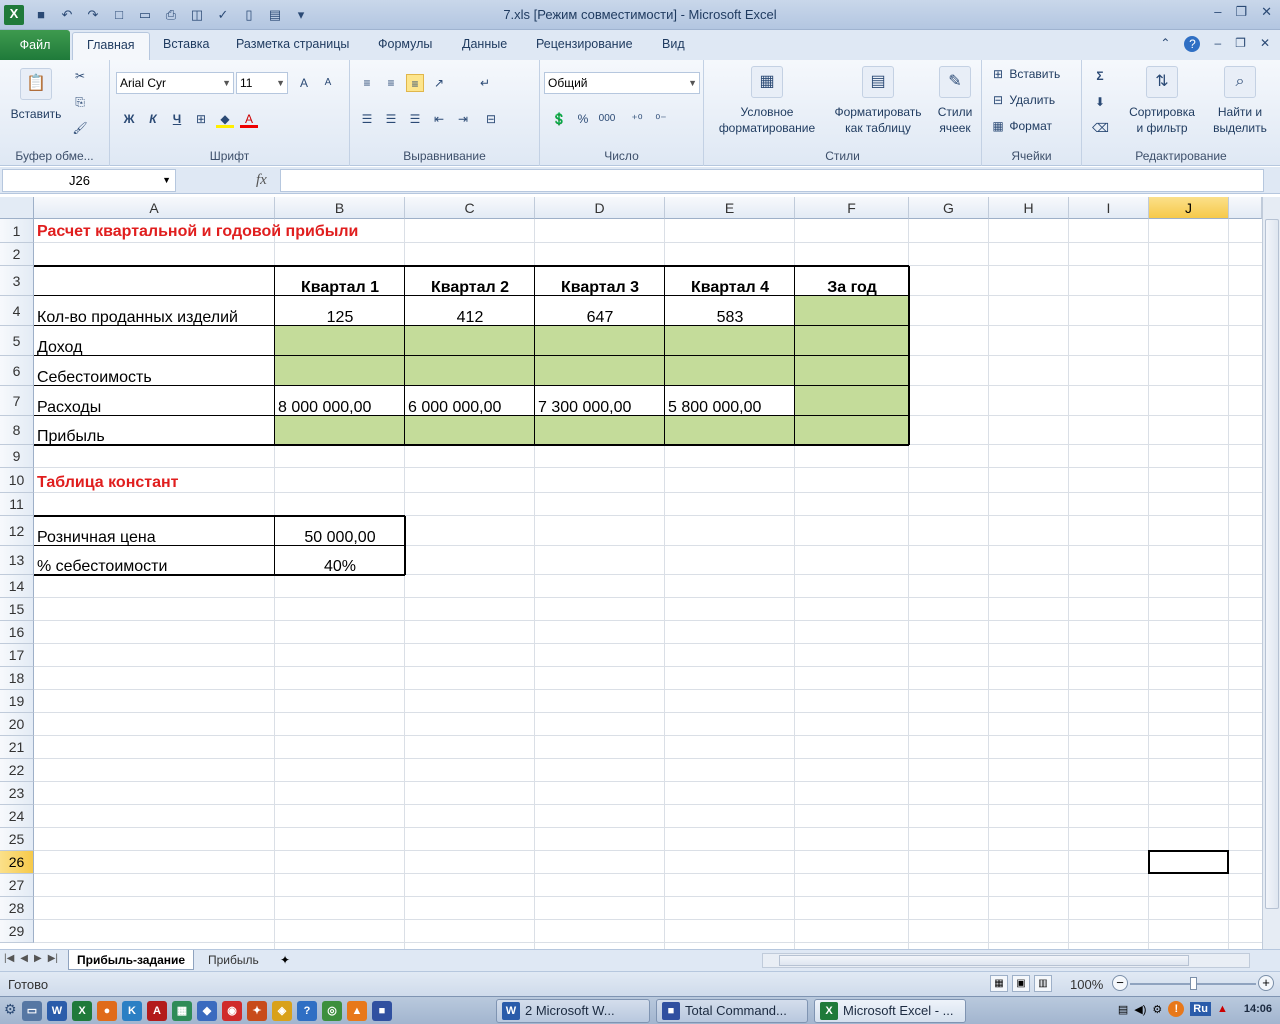  I want to click on retail-price-value: 50 000,00, so click(340, 531).